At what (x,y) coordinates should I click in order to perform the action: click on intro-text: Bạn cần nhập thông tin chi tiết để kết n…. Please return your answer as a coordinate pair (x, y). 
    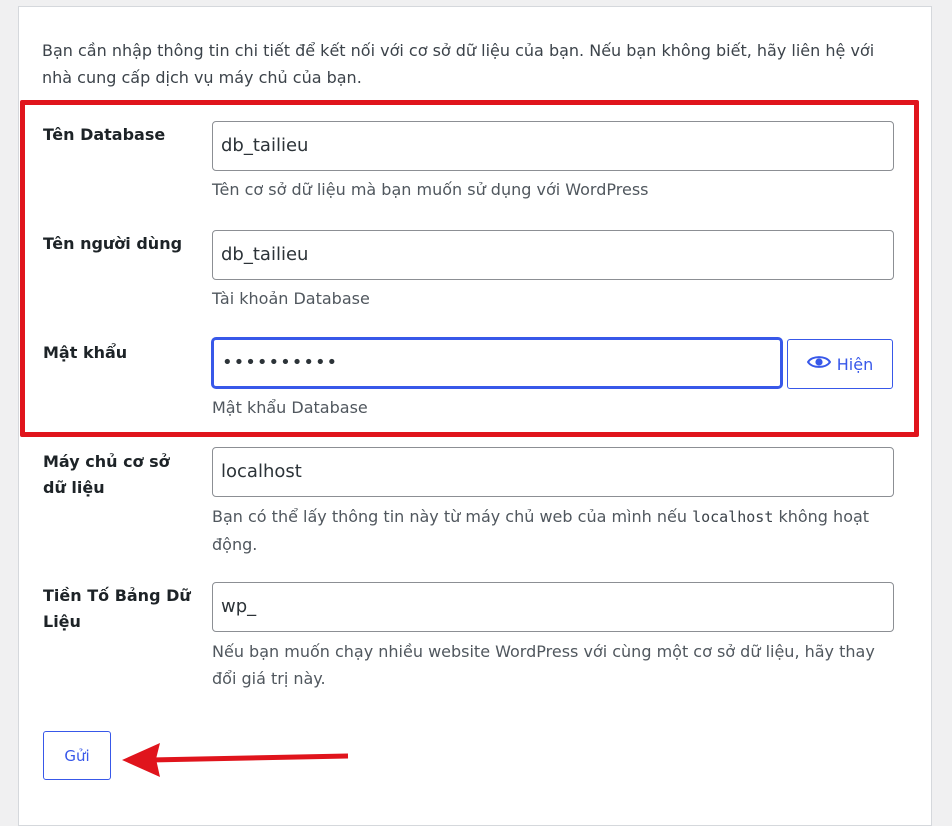
    Looking at the image, I should click on (458, 64).